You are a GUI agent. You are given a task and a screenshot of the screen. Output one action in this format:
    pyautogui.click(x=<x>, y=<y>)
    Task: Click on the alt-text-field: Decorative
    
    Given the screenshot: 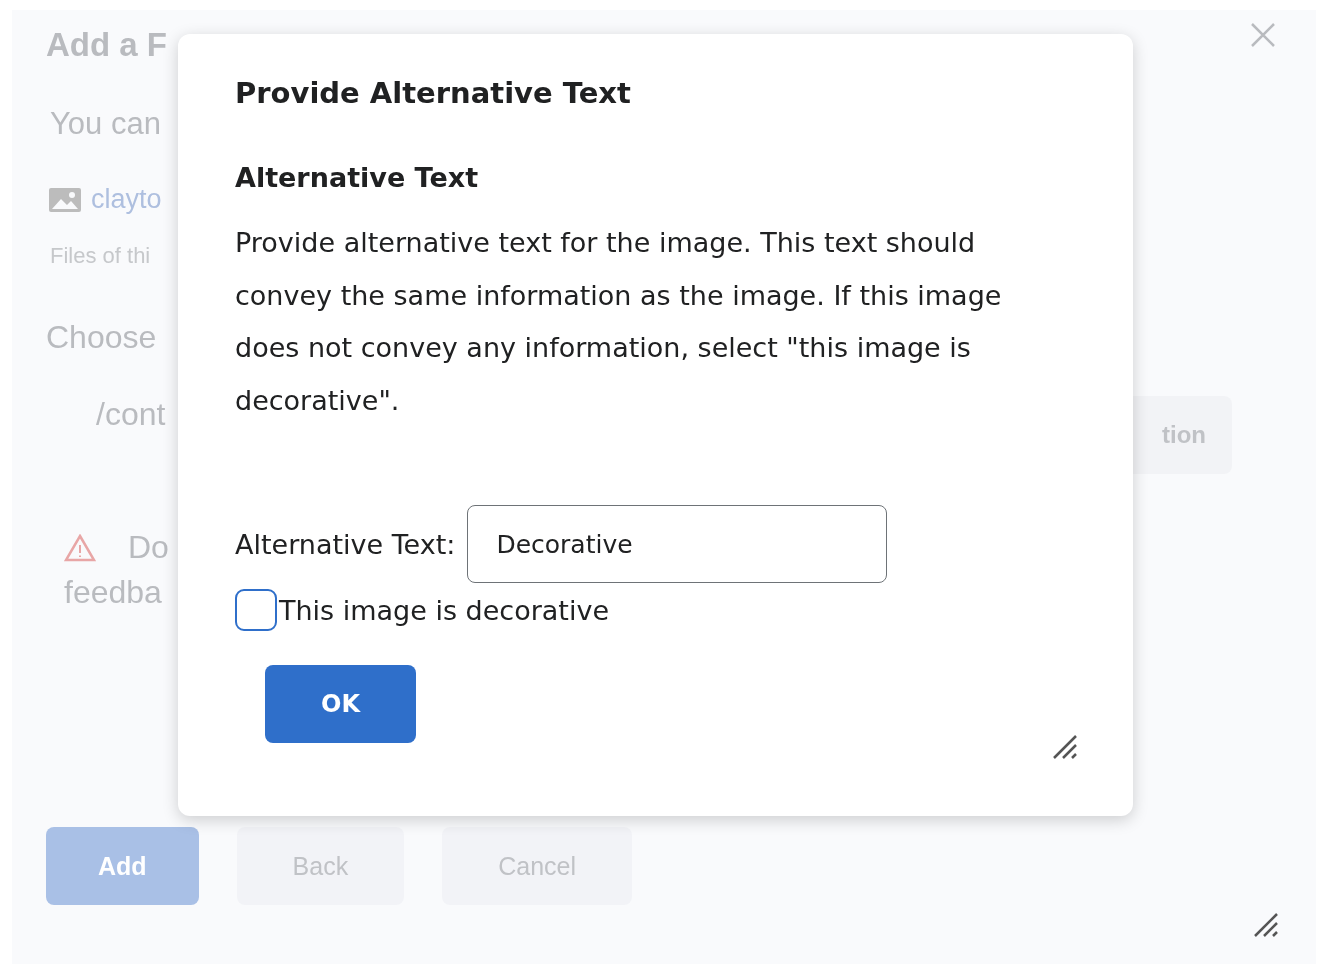 What is the action you would take?
    pyautogui.click(x=677, y=544)
    